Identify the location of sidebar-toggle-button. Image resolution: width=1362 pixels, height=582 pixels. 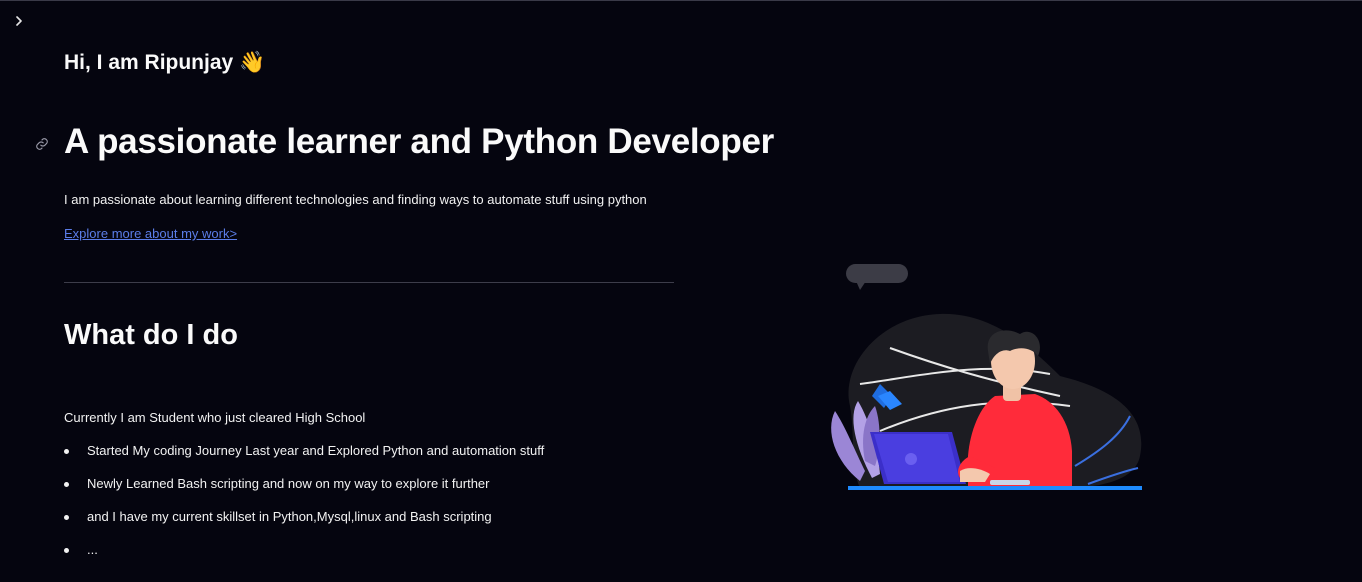
(19, 21).